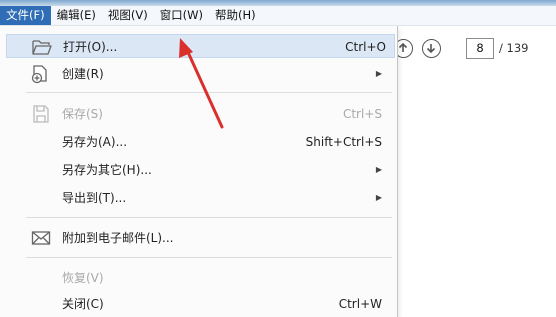 This screenshot has width=556, height=317. What do you see at coordinates (480, 48) in the screenshot?
I see `page-number-input: 8` at bounding box center [480, 48].